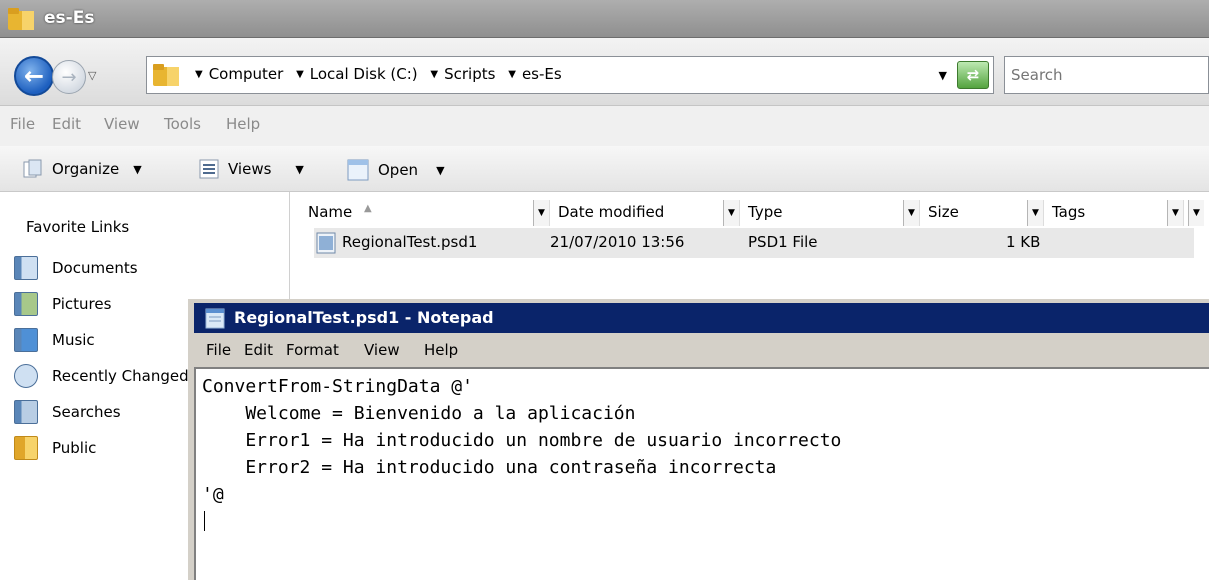 Image resolution: width=1209 pixels, height=580 pixels. Describe the element at coordinates (209, 169) in the screenshot. I see `views-icon` at that location.